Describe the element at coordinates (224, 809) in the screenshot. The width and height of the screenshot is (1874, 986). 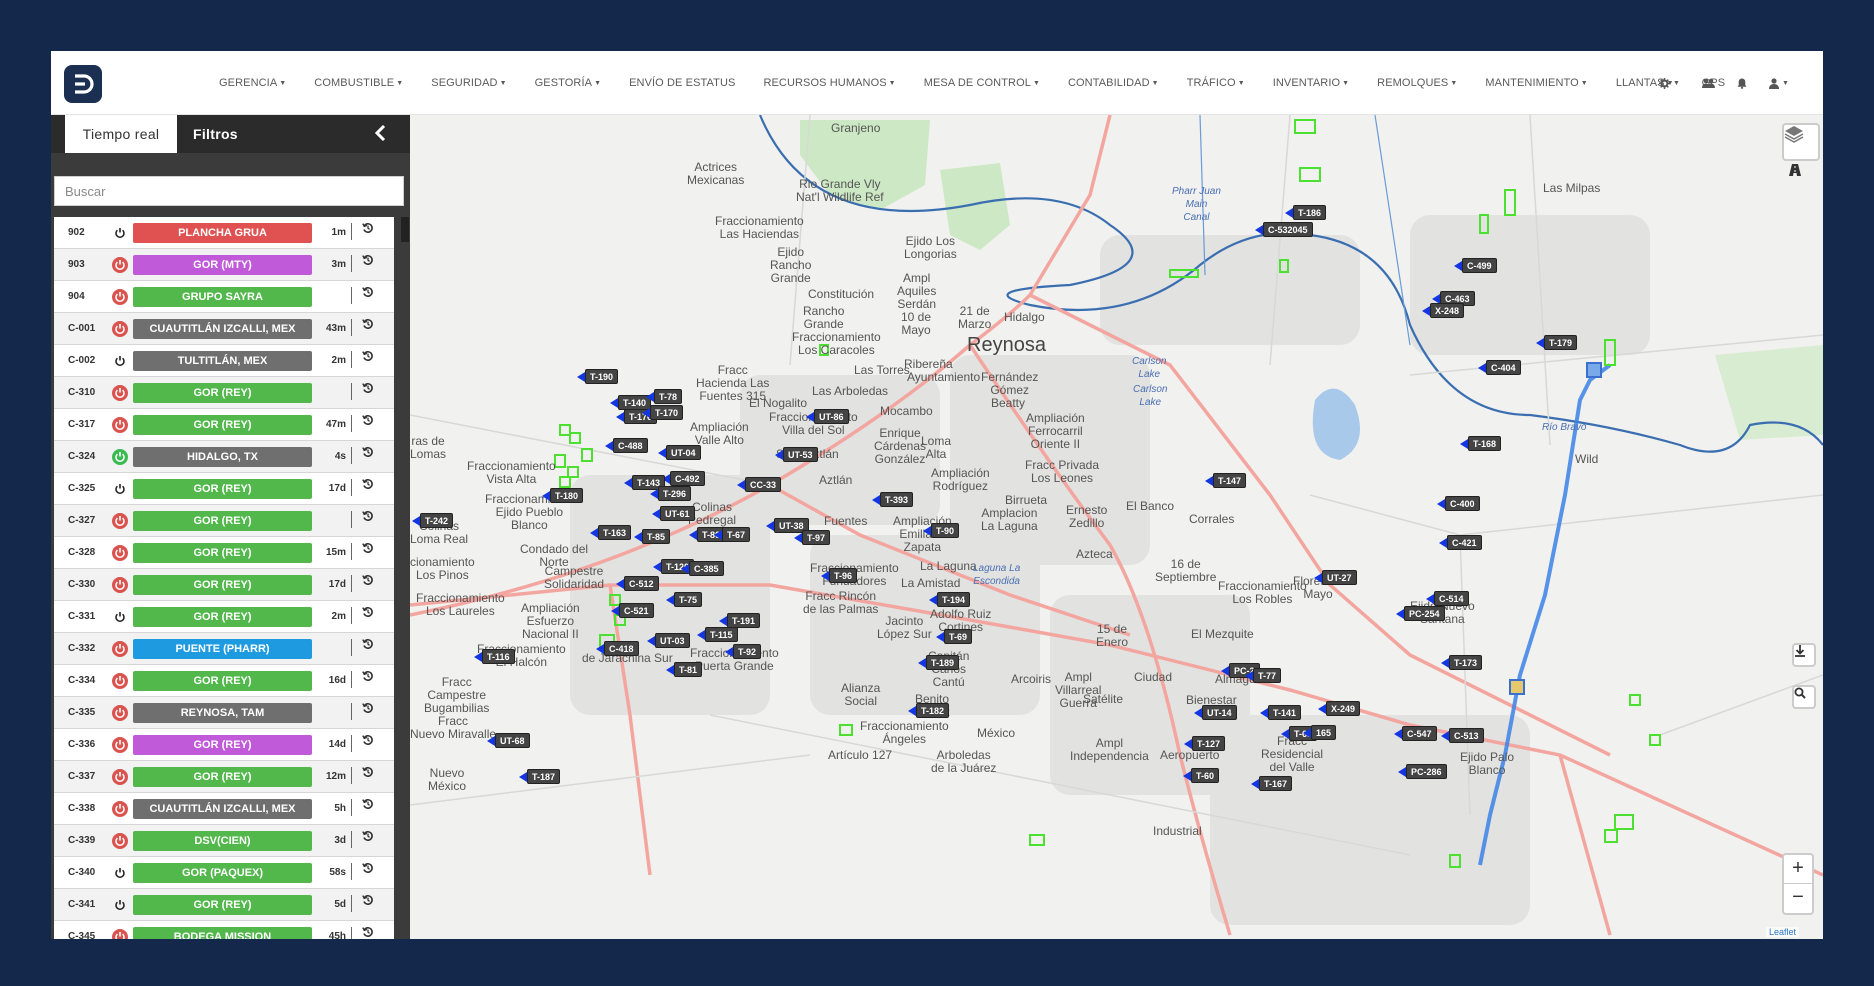
I see `unit-row: C-338 CUAUTITLÁN IZCALLI, MEX 5h` at that location.